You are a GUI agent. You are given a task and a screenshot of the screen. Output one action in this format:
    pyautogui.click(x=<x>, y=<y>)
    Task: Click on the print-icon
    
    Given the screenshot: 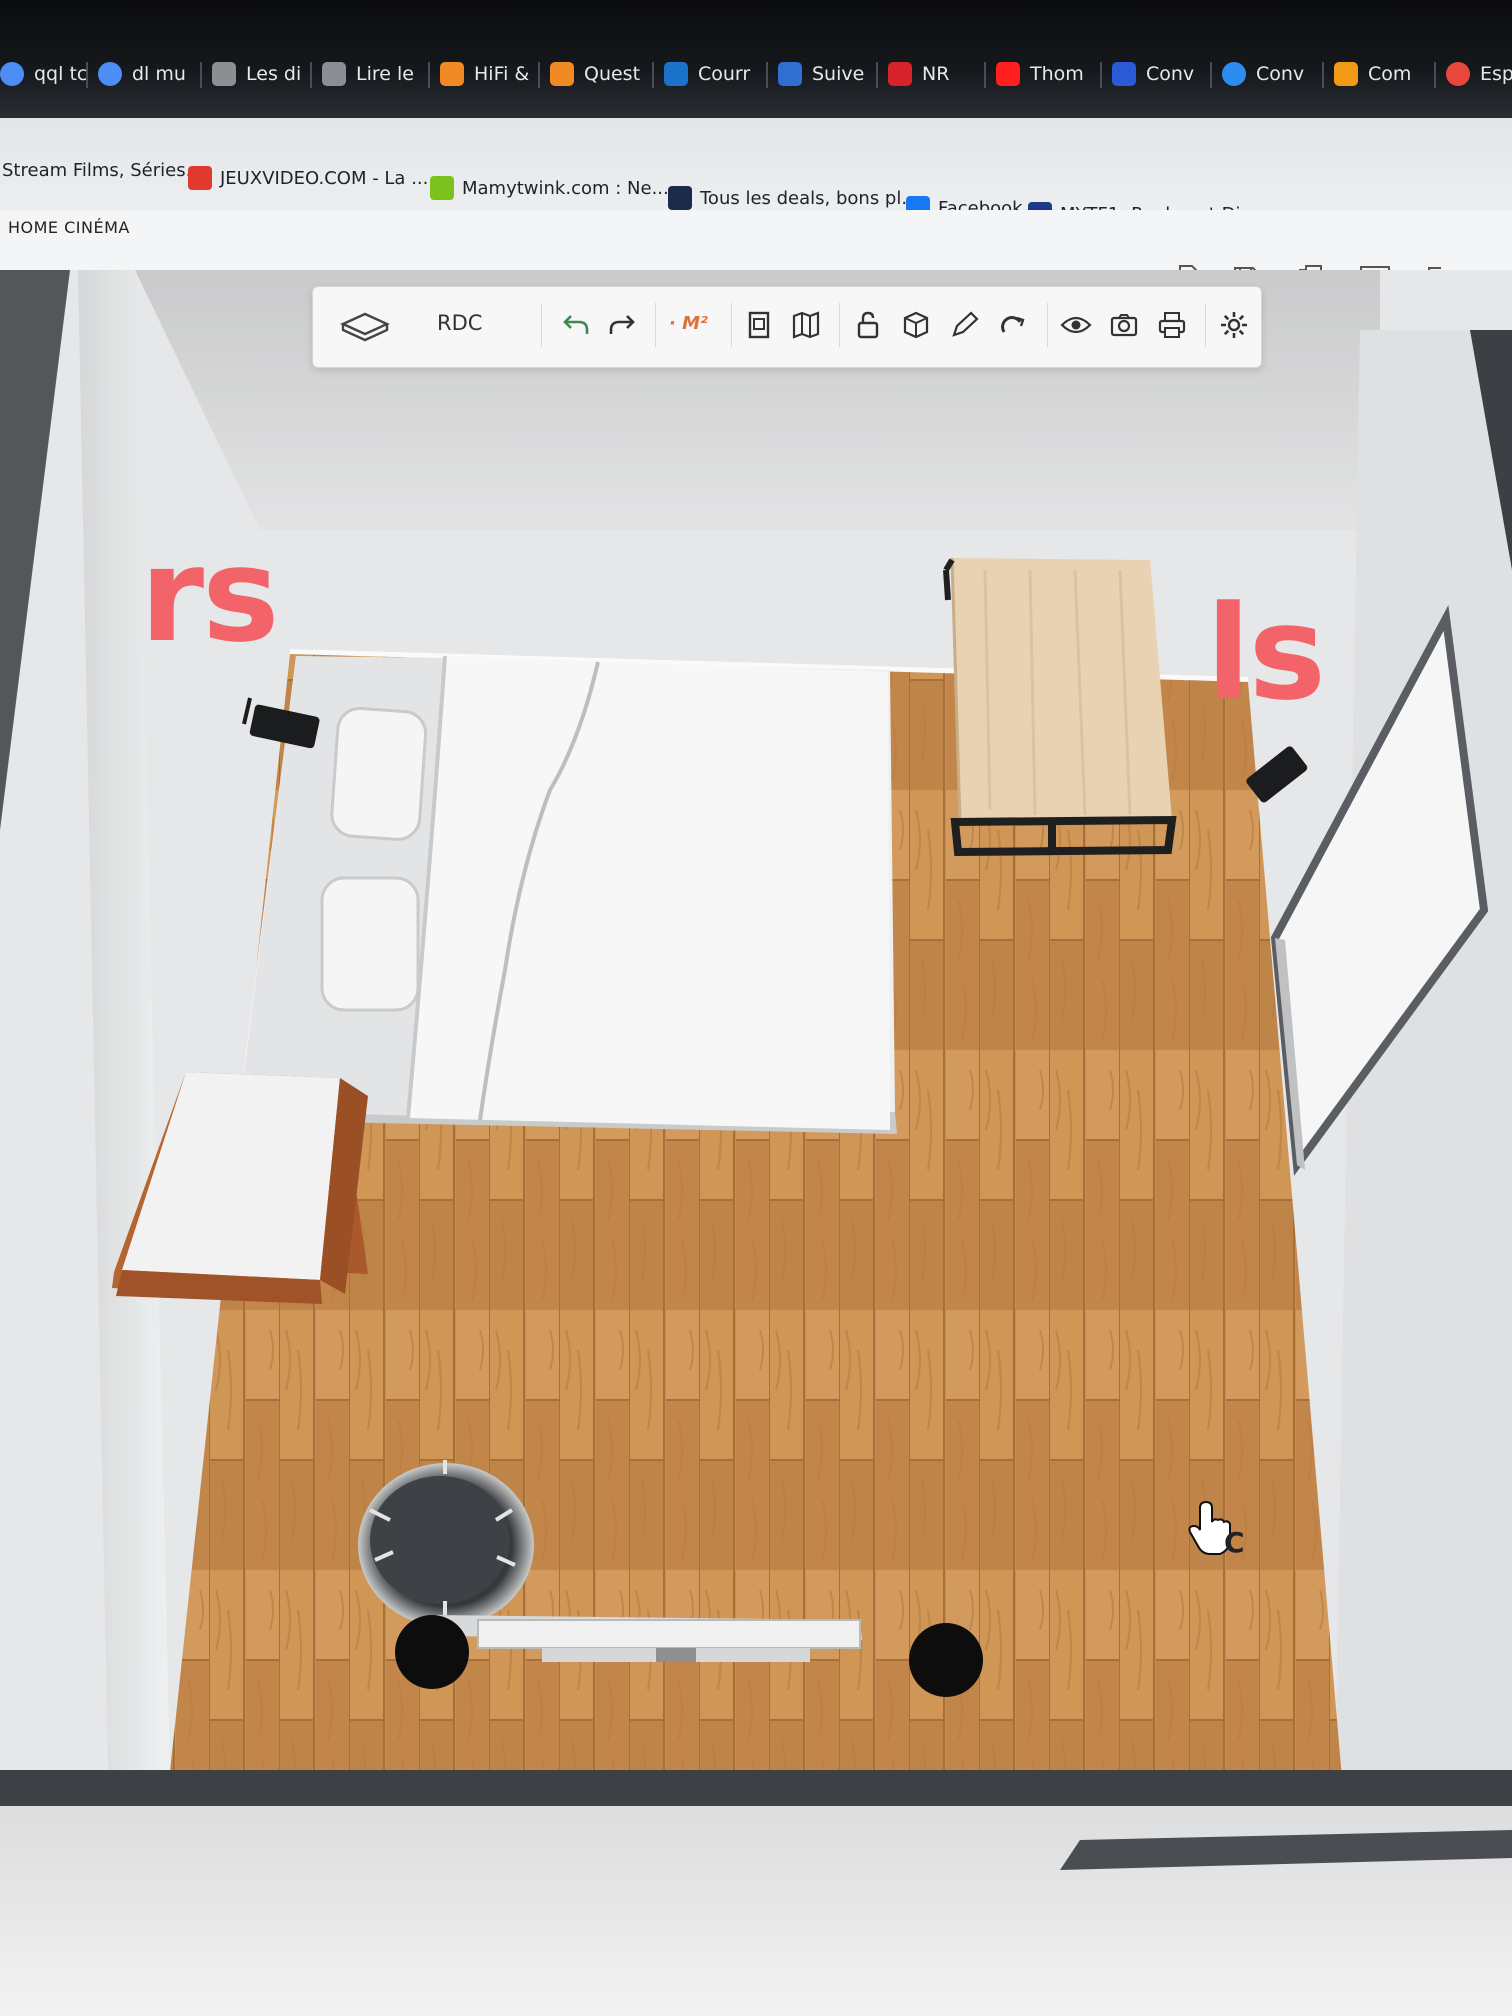 What is the action you would take?
    pyautogui.click(x=1172, y=325)
    